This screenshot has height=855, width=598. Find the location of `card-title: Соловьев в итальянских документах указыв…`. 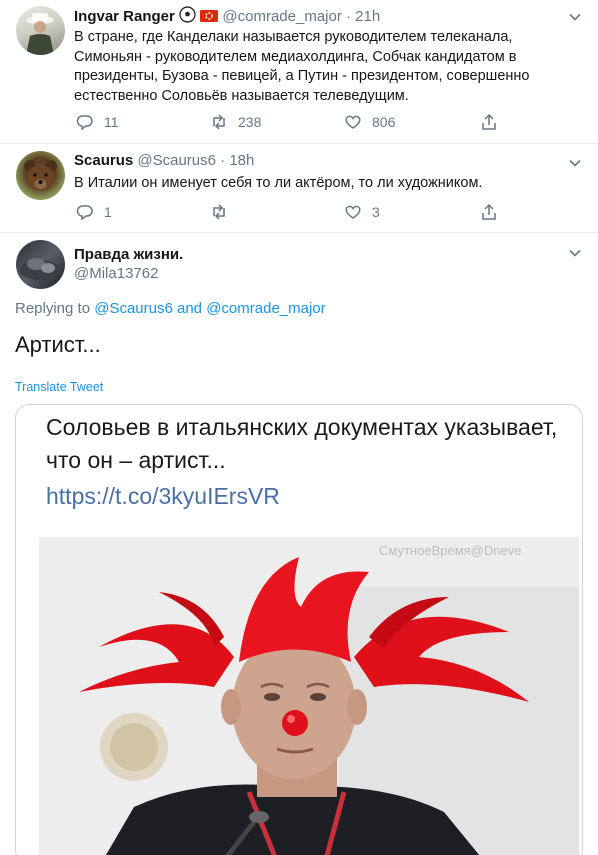

card-title: Соловьев в итальянских документах указыв… is located at coordinates (302, 443).